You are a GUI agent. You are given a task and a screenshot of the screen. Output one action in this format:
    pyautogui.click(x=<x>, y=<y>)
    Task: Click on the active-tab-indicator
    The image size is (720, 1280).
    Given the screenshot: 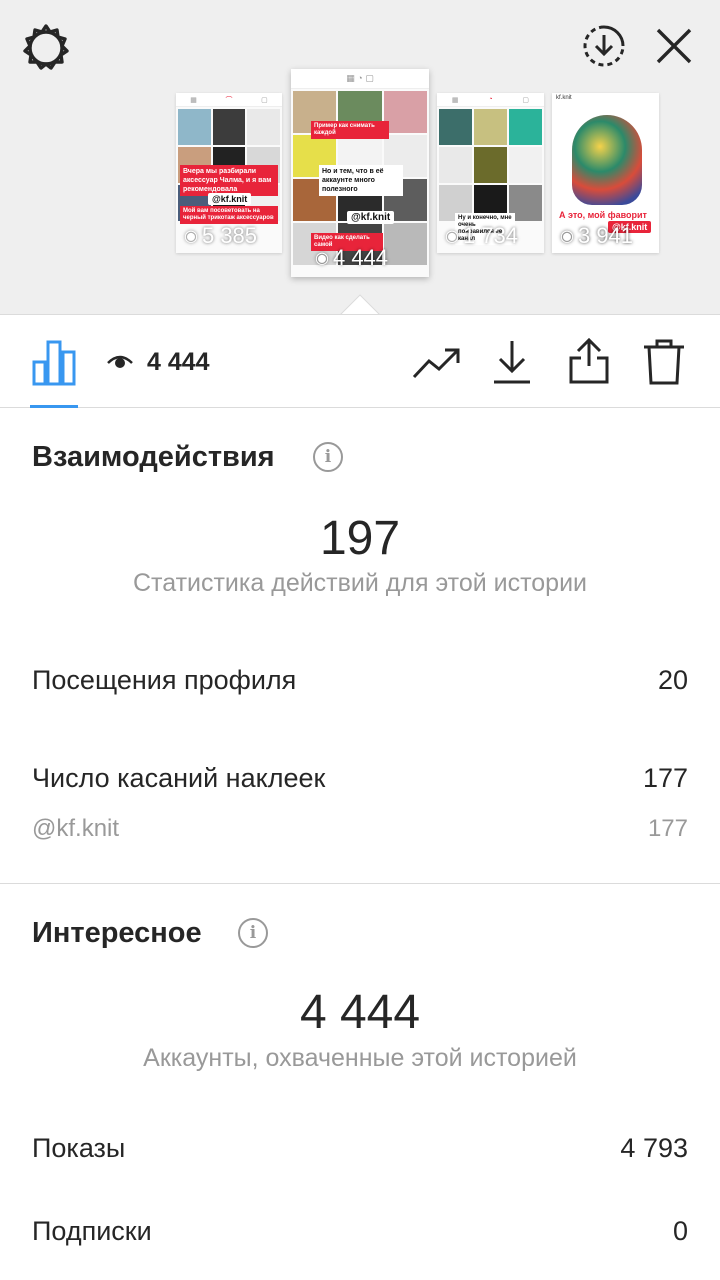 What is the action you would take?
    pyautogui.click(x=54, y=406)
    